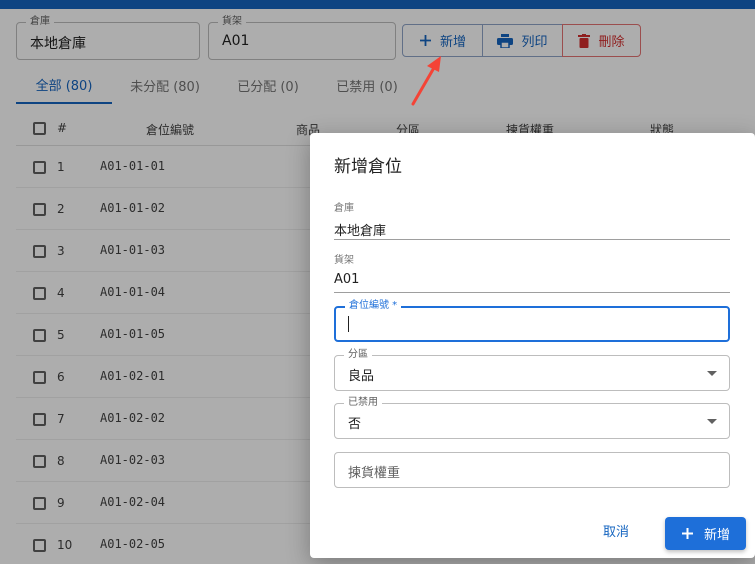  What do you see at coordinates (348, 324) in the screenshot?
I see `text-cursor` at bounding box center [348, 324].